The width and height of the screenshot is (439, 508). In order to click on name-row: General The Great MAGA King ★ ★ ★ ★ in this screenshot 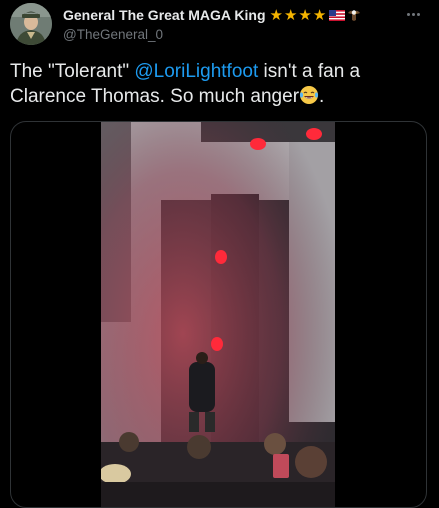, I will do `click(228, 15)`.